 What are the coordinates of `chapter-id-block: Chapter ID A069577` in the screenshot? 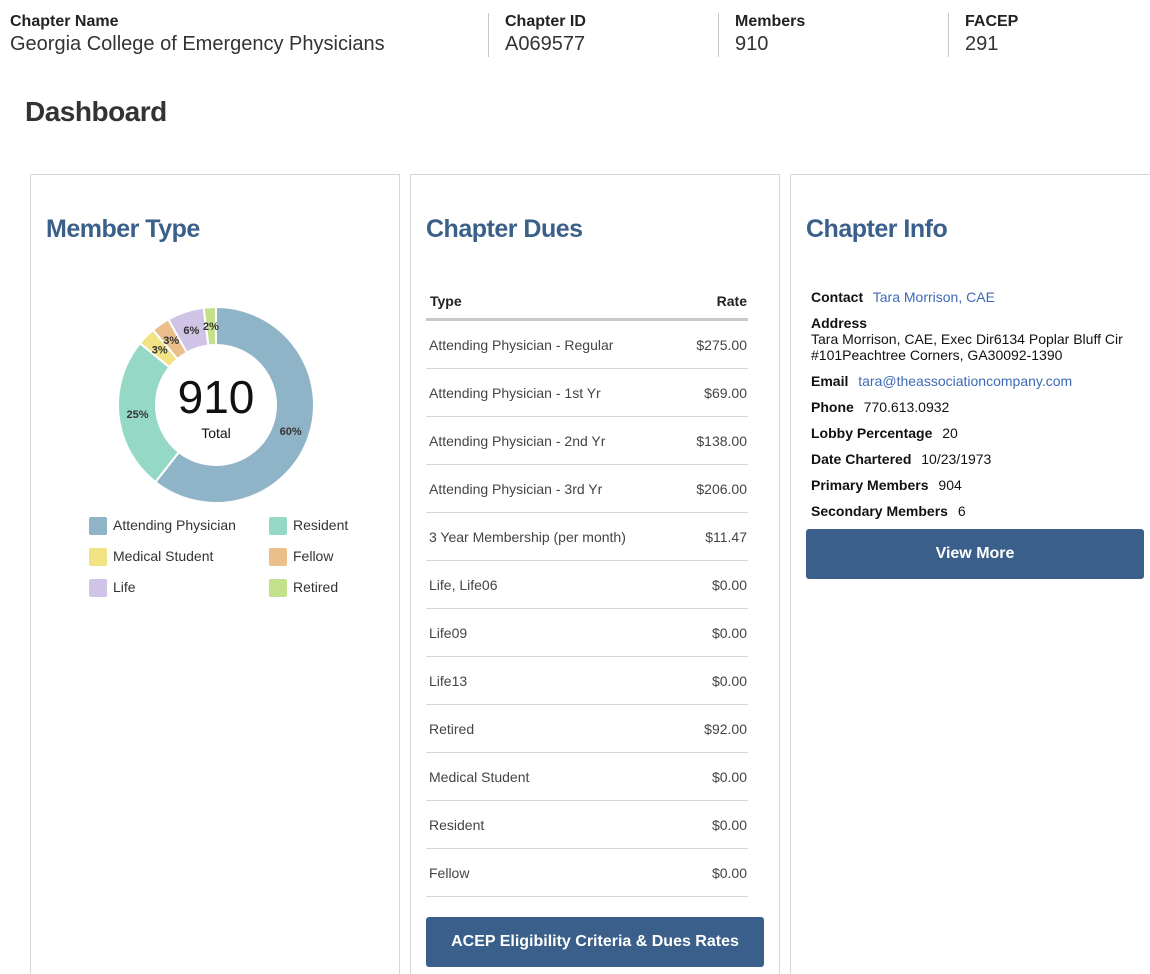 It's located at (603, 35).